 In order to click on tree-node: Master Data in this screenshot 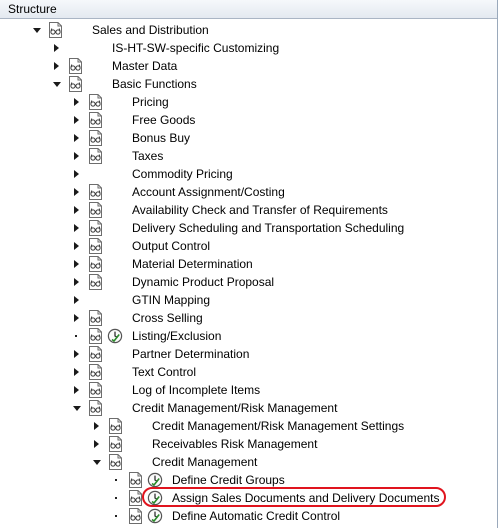, I will do `click(248, 66)`.